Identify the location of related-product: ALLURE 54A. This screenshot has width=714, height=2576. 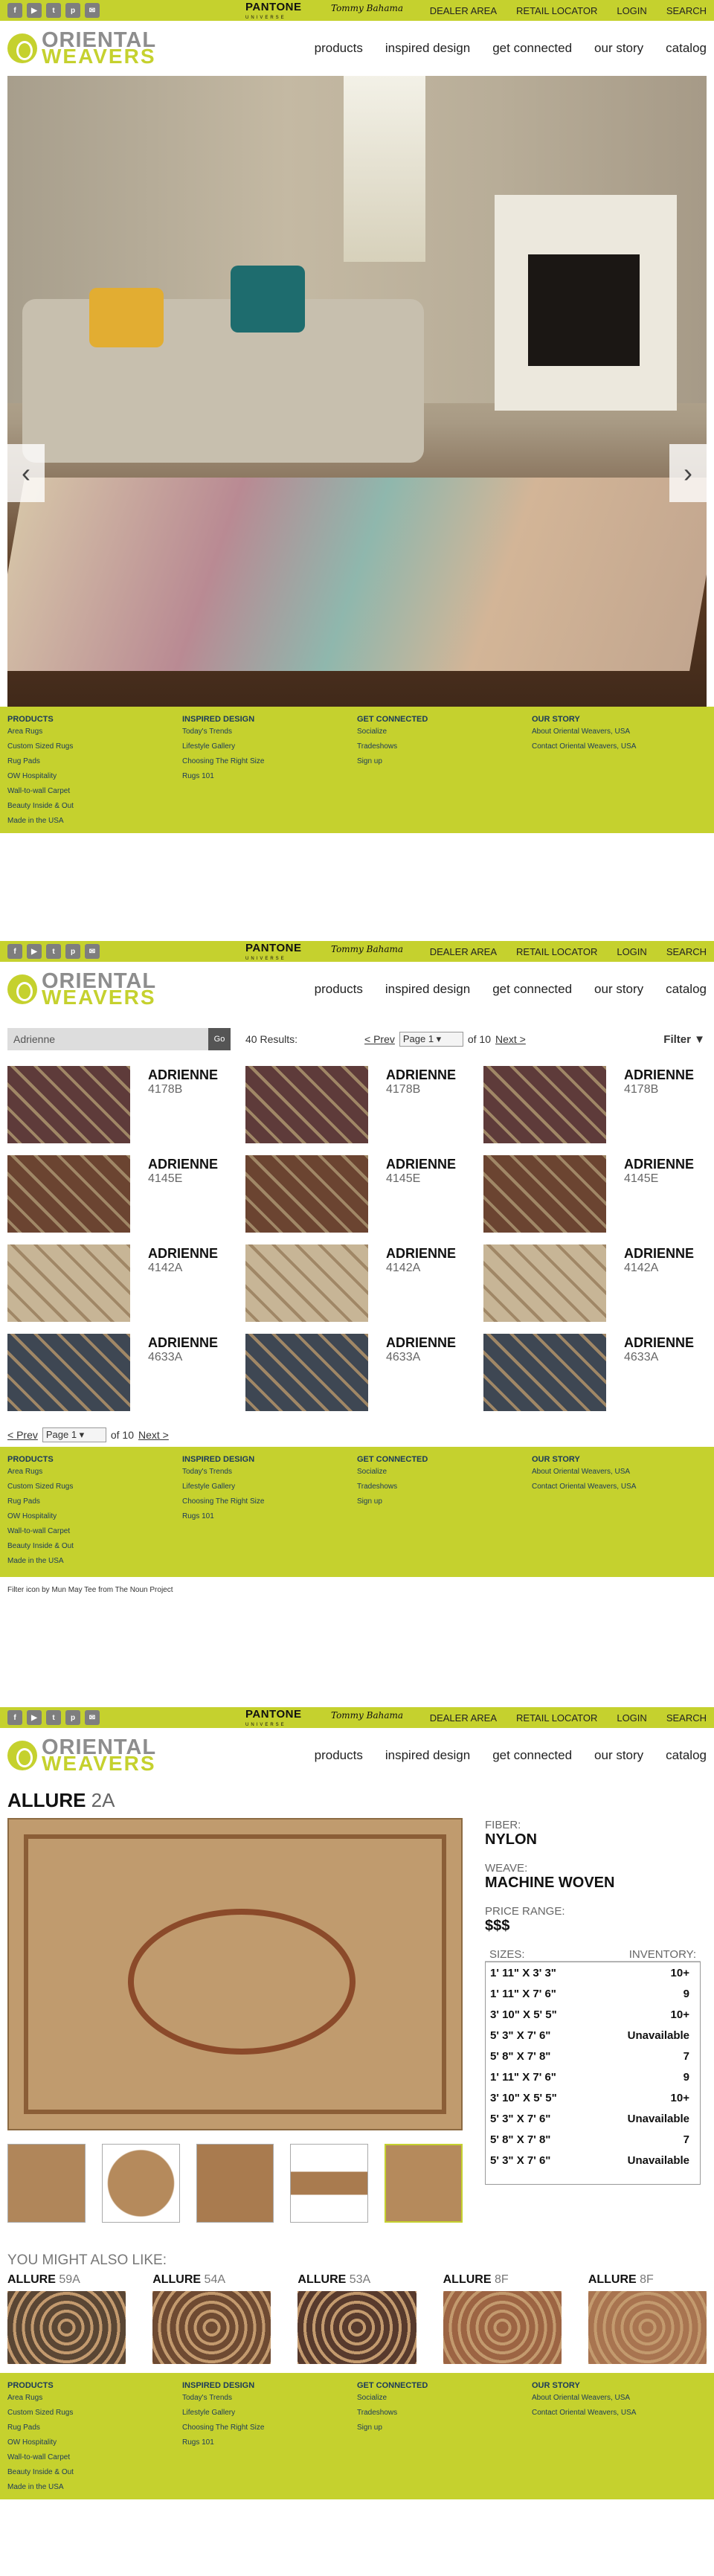
(212, 2318).